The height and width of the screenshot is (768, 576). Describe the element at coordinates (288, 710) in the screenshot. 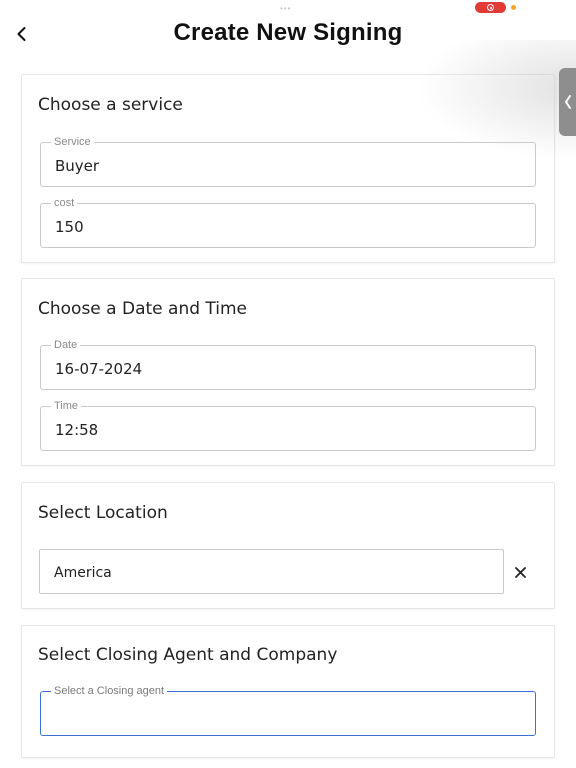

I see `closing-agent-select: Select a Closing agent` at that location.